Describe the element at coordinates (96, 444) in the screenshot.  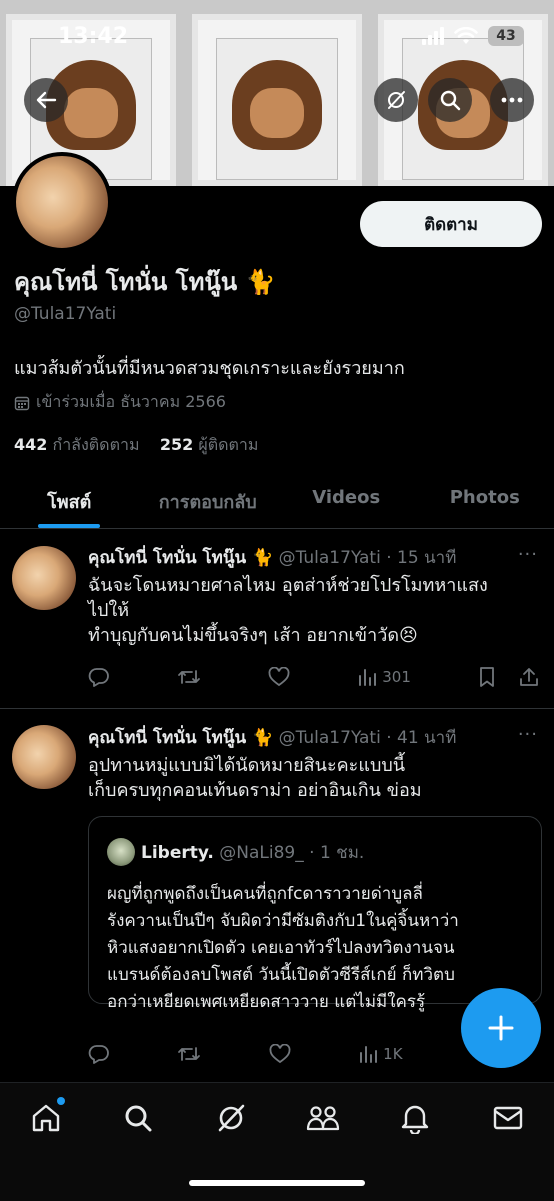
I see `following-label: กำลังติดตาม` at that location.